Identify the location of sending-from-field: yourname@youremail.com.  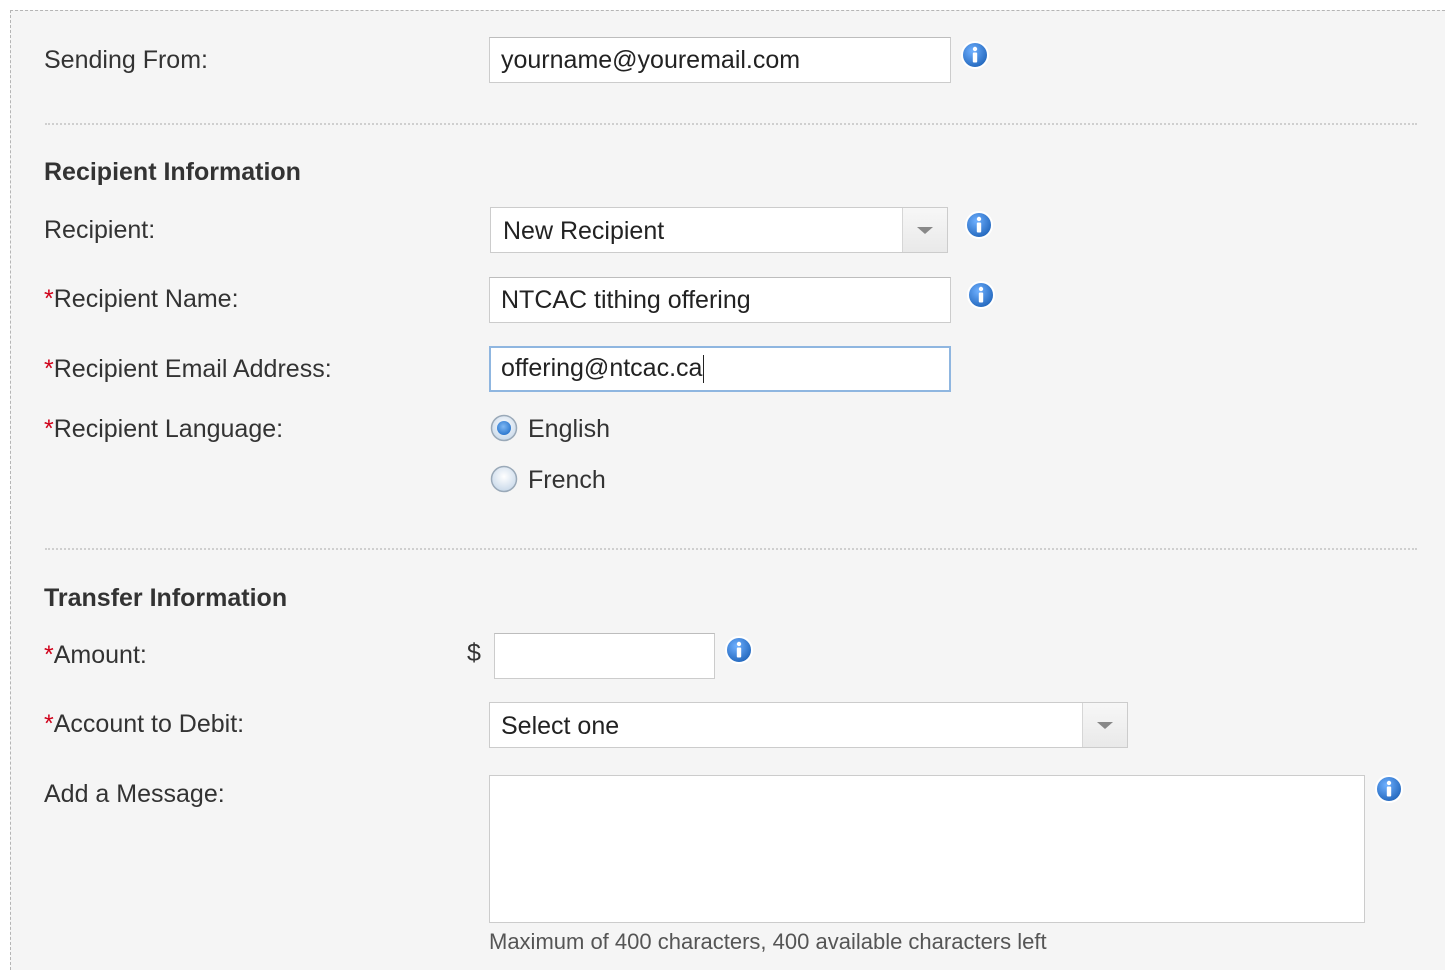
(720, 60).